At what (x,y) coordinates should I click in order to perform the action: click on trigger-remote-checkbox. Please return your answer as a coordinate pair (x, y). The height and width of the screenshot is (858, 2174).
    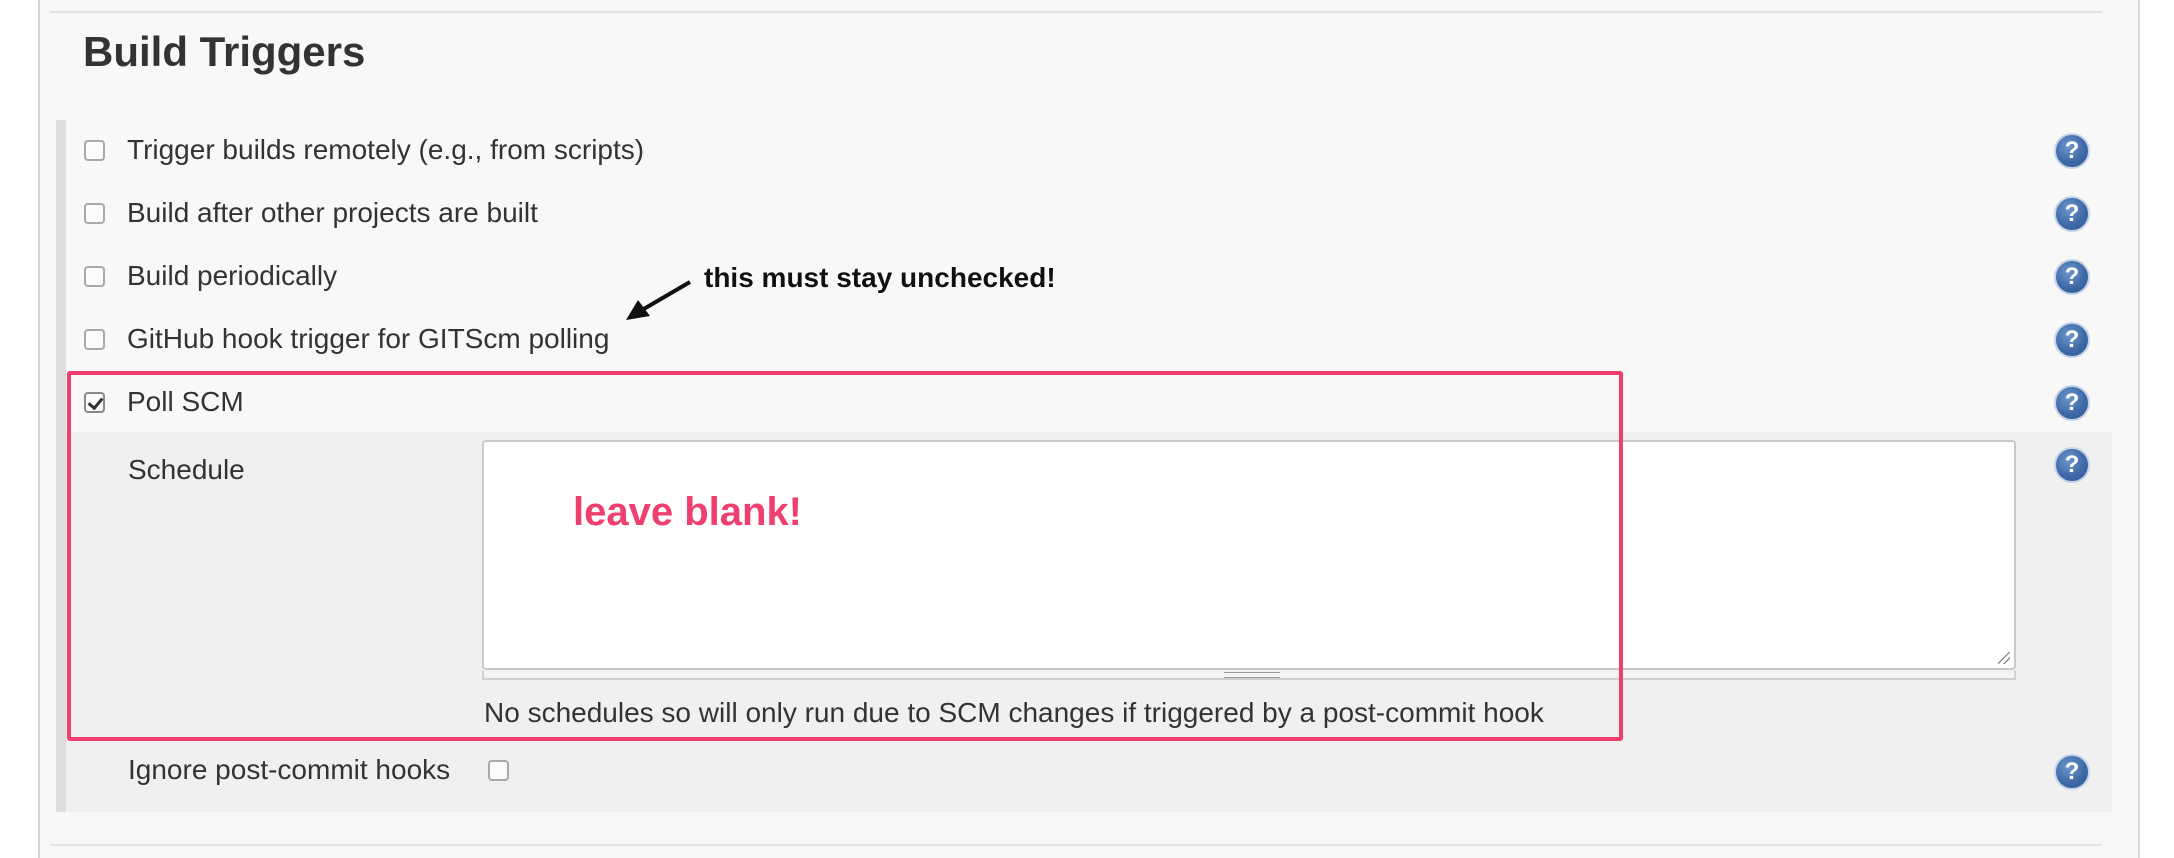
    Looking at the image, I should click on (94, 150).